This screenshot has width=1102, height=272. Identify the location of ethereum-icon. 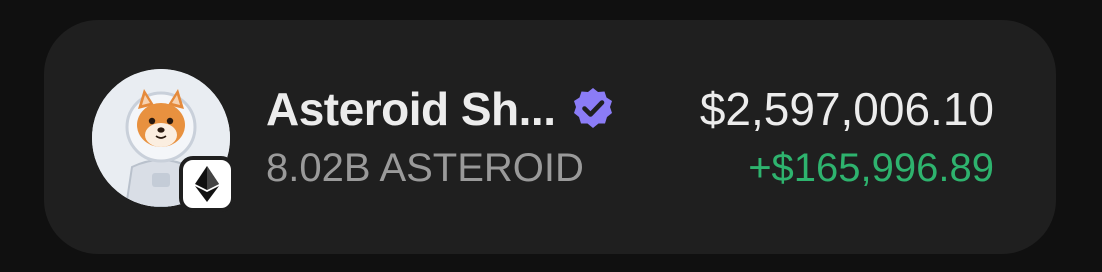
(207, 184).